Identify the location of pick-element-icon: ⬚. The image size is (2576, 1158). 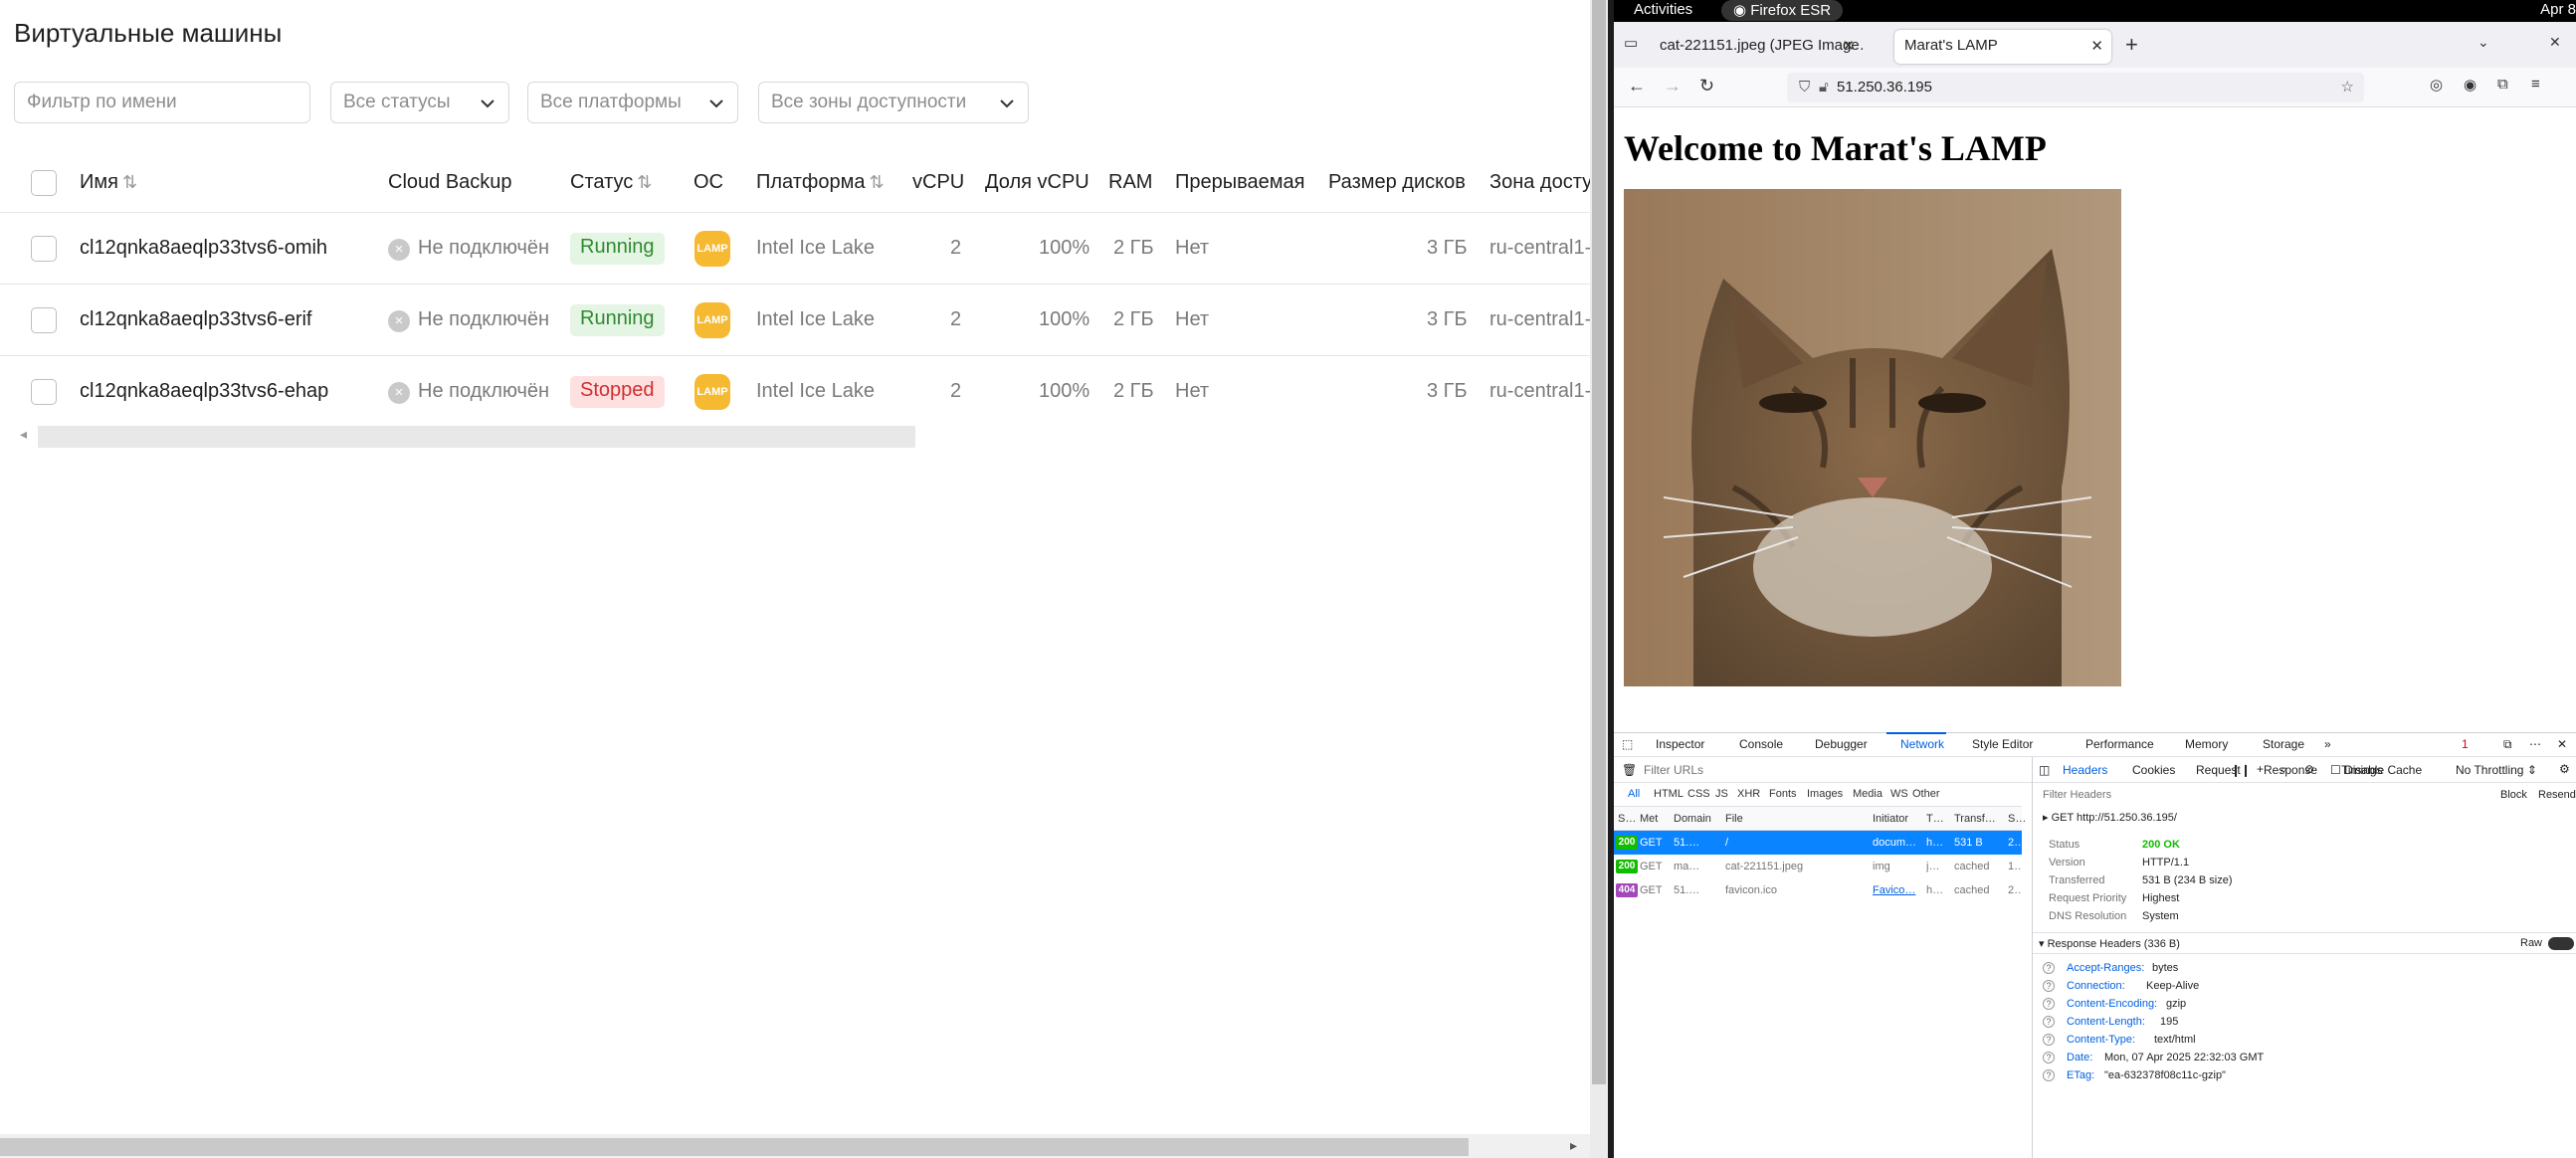
(1627, 744).